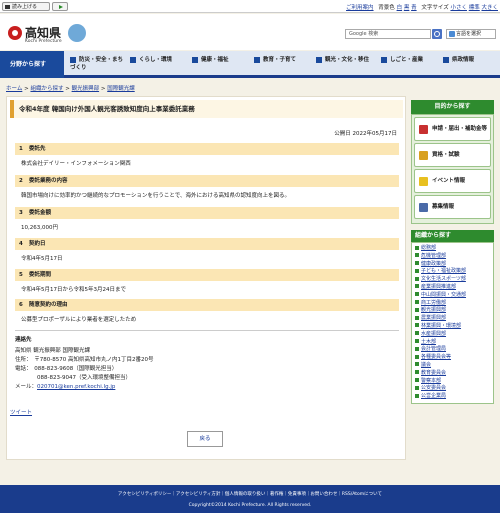 The image size is (500, 513). Describe the element at coordinates (26, 6) in the screenshot. I see `read-aloud-button: 読み上げる` at that location.